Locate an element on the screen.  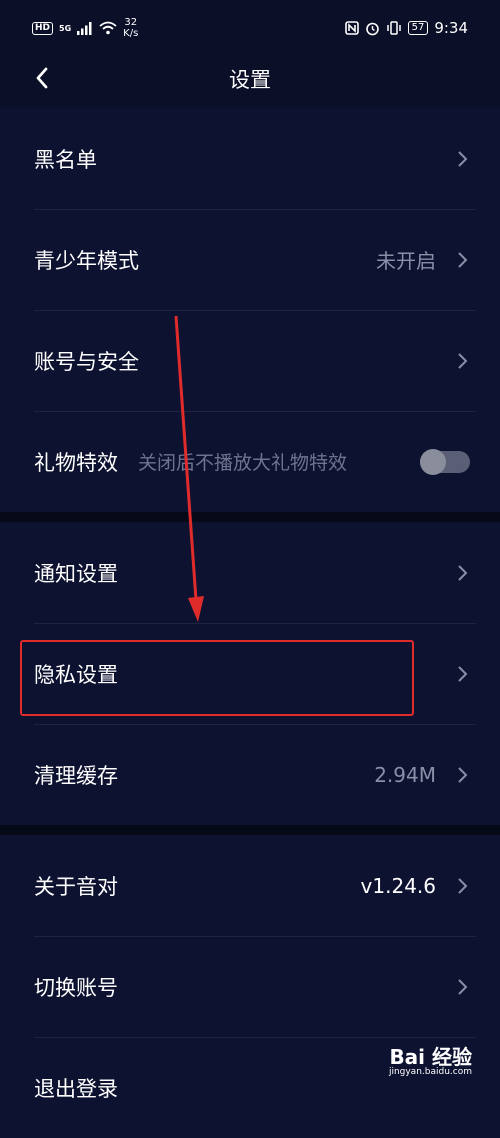
settings-item-label: 黑名单 is located at coordinates (65, 159).